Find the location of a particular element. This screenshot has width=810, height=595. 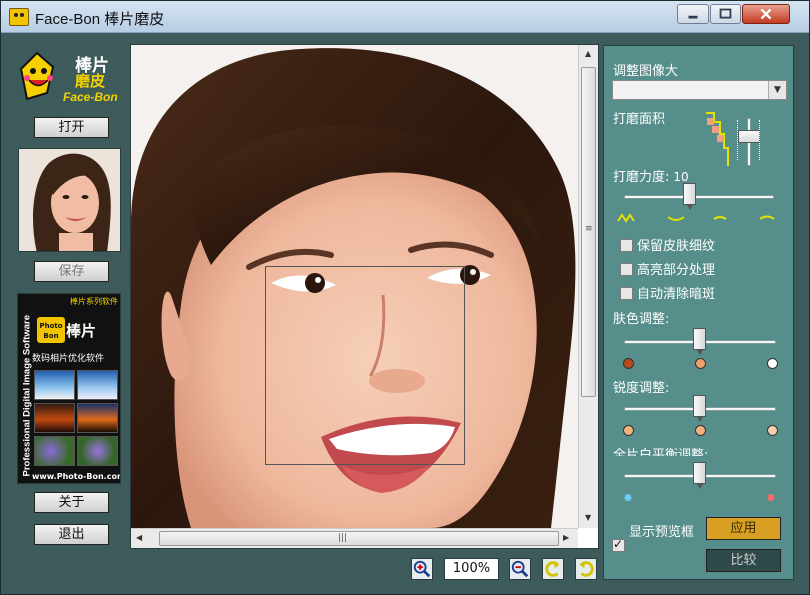

brush-size-stairs-icon is located at coordinates (717, 139).